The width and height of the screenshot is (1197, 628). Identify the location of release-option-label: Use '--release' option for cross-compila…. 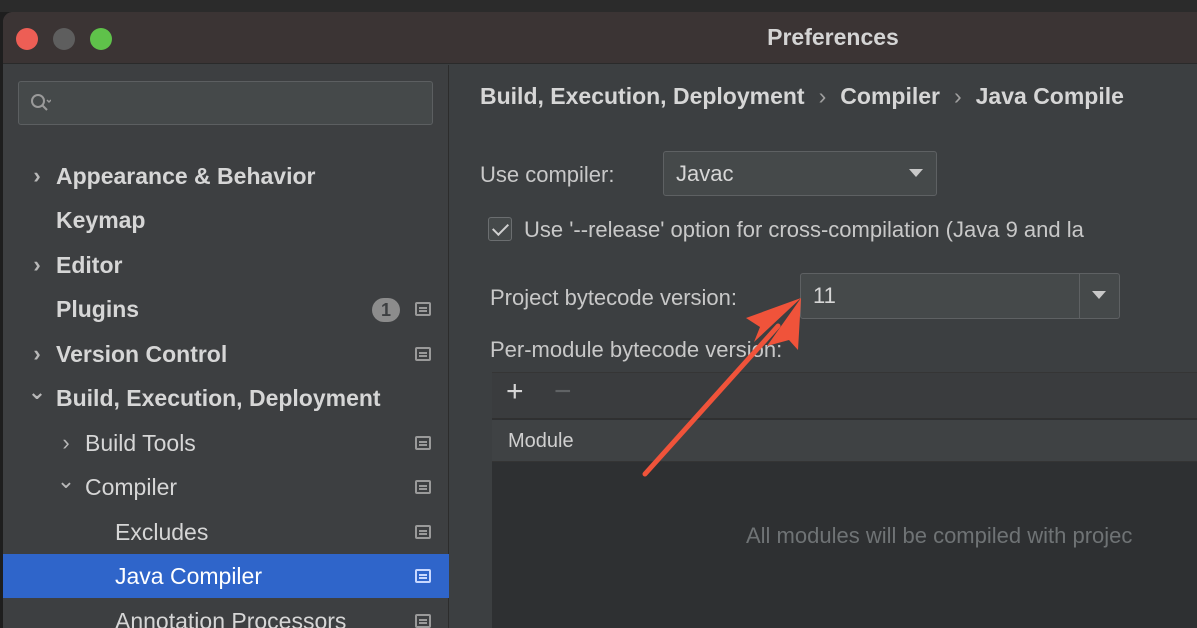
(804, 229).